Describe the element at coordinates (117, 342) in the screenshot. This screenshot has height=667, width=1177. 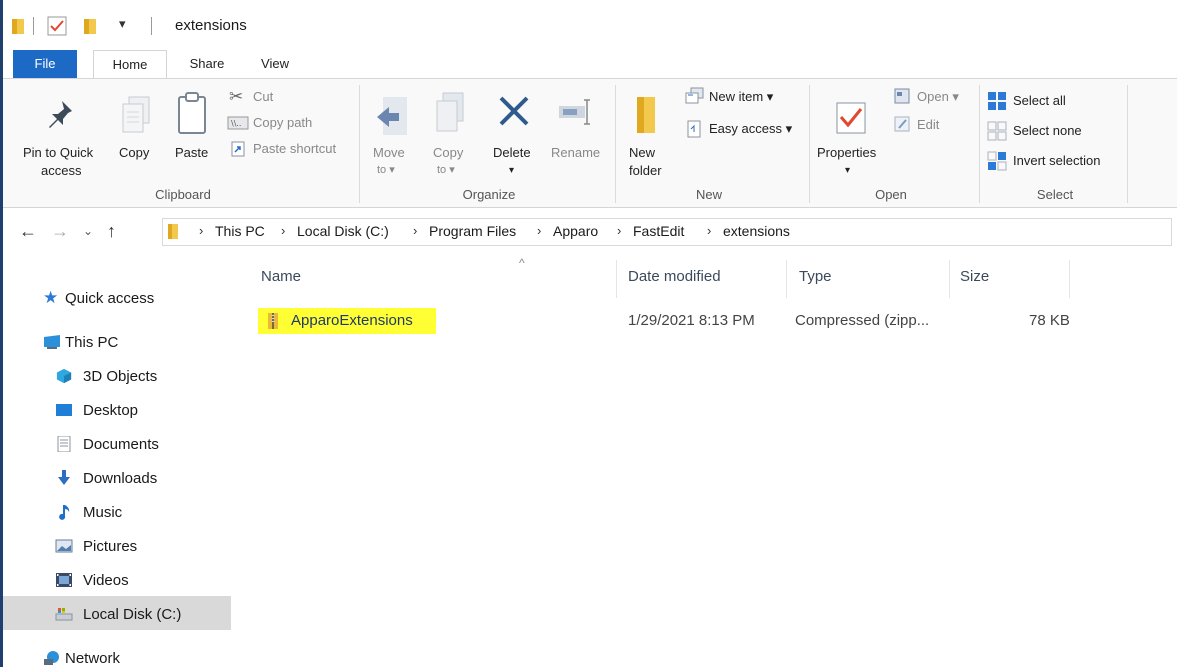
I see `nav-item-this-pc: This PC` at that location.